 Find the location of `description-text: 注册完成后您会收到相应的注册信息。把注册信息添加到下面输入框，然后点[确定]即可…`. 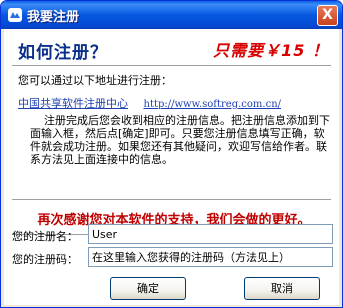

description-text: 注册完成后您会收到相应的注册信息。把注册信息添加到下面输入框，然后点[确定]即可… is located at coordinates (180, 140).